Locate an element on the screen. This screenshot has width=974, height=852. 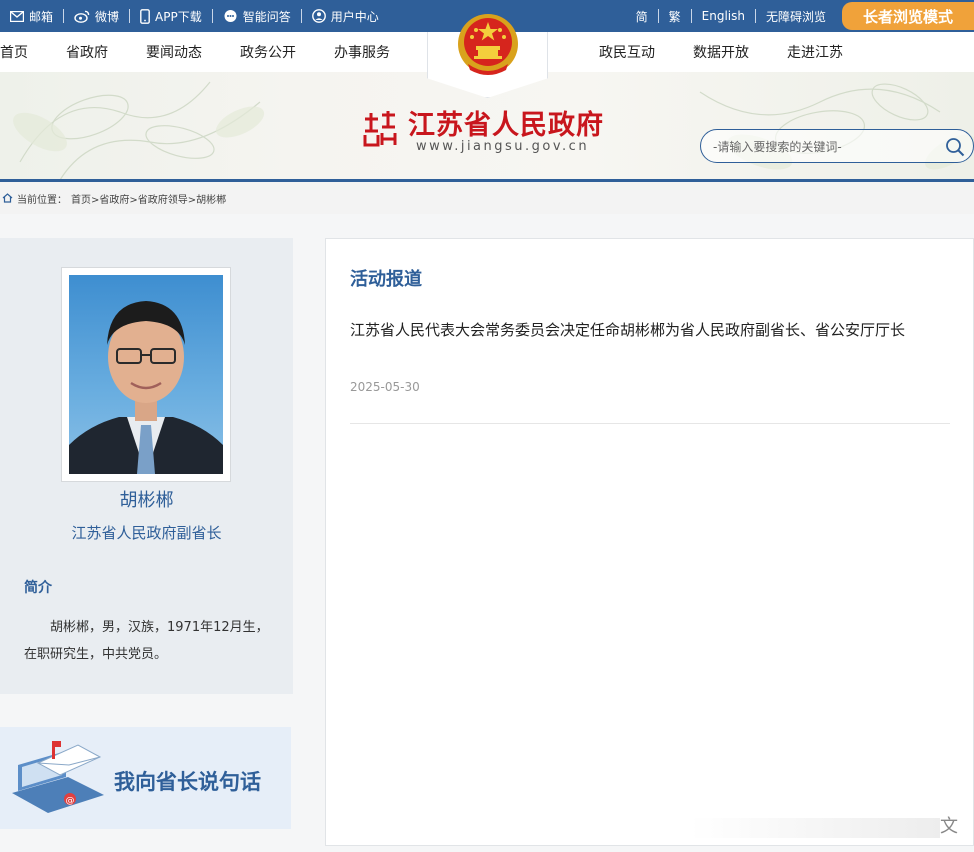
smart-qa-link: 智能问答 is located at coordinates (257, 16).